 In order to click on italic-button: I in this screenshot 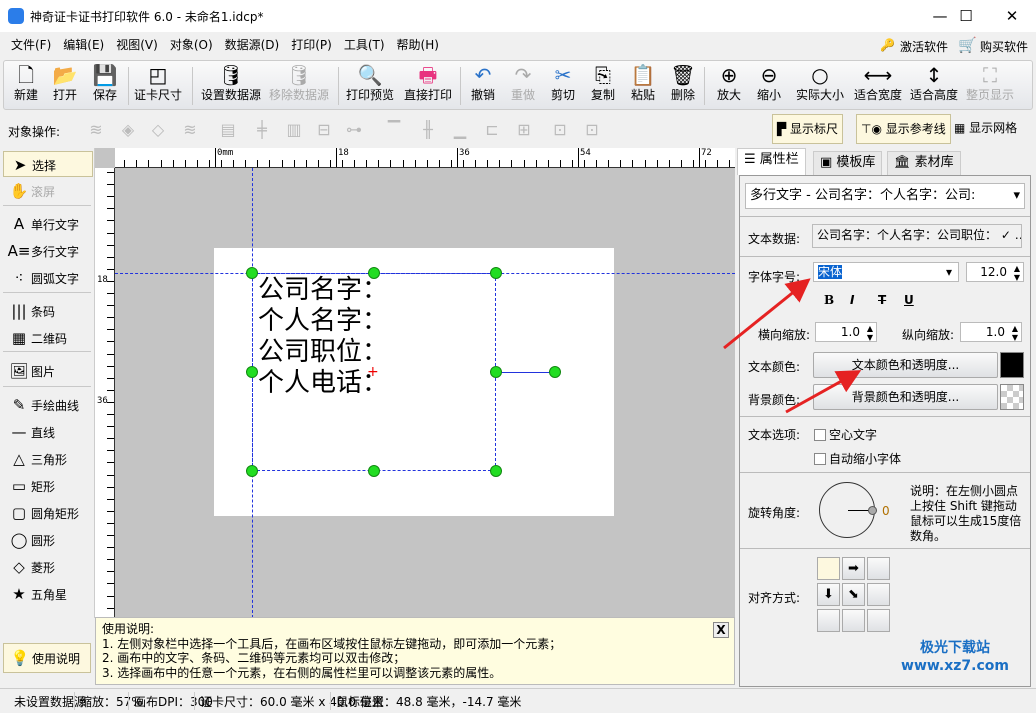, I will do `click(852, 300)`.